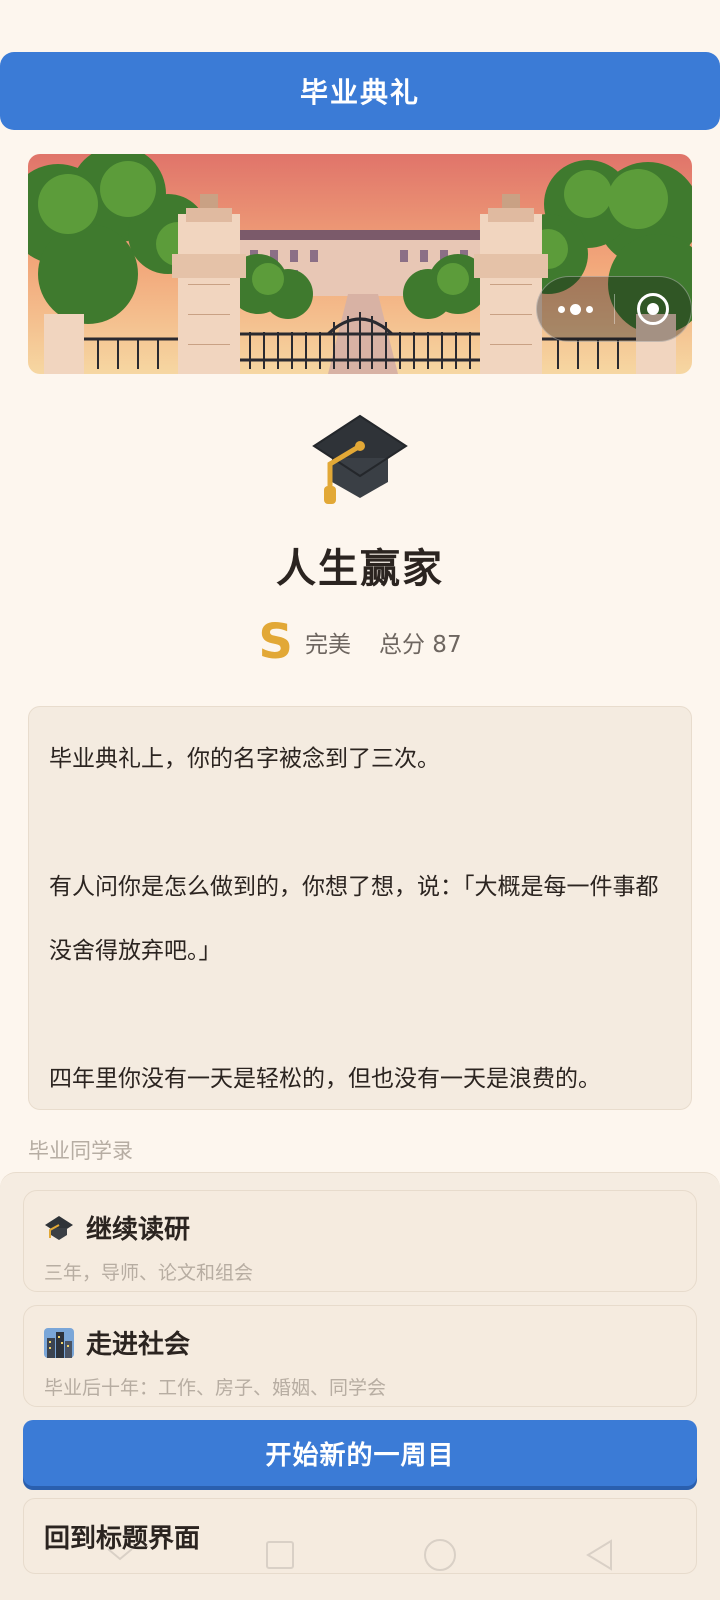  I want to click on option-subtitle: 三年，导师、论文和组会, so click(149, 1273).